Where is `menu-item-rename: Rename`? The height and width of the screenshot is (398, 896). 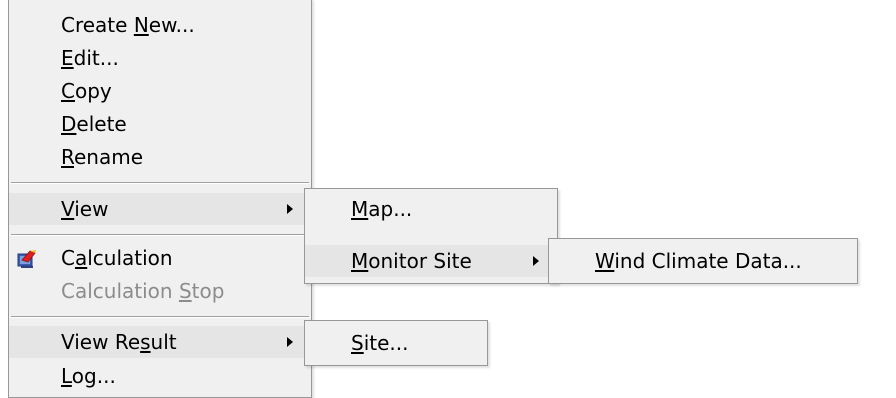 menu-item-rename: Rename is located at coordinates (160, 157).